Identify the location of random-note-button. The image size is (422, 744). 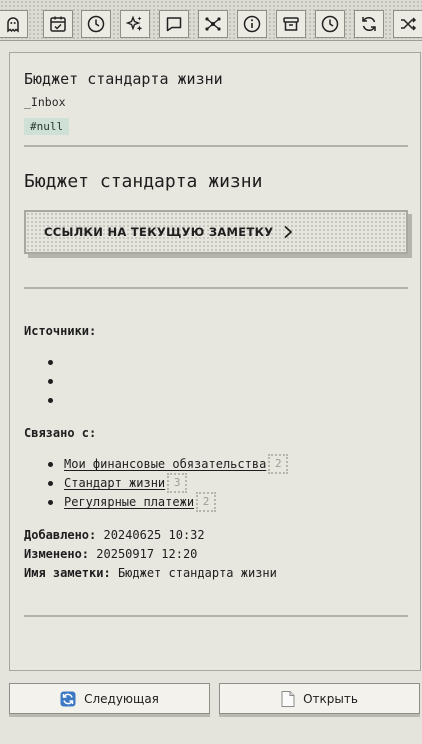
(407, 24).